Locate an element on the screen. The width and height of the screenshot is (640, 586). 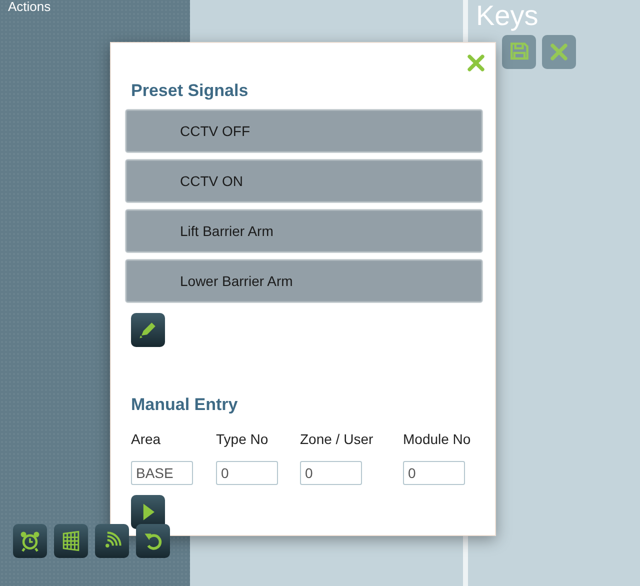
preset-signal-button: Lower Barrier Arm is located at coordinates (304, 281).